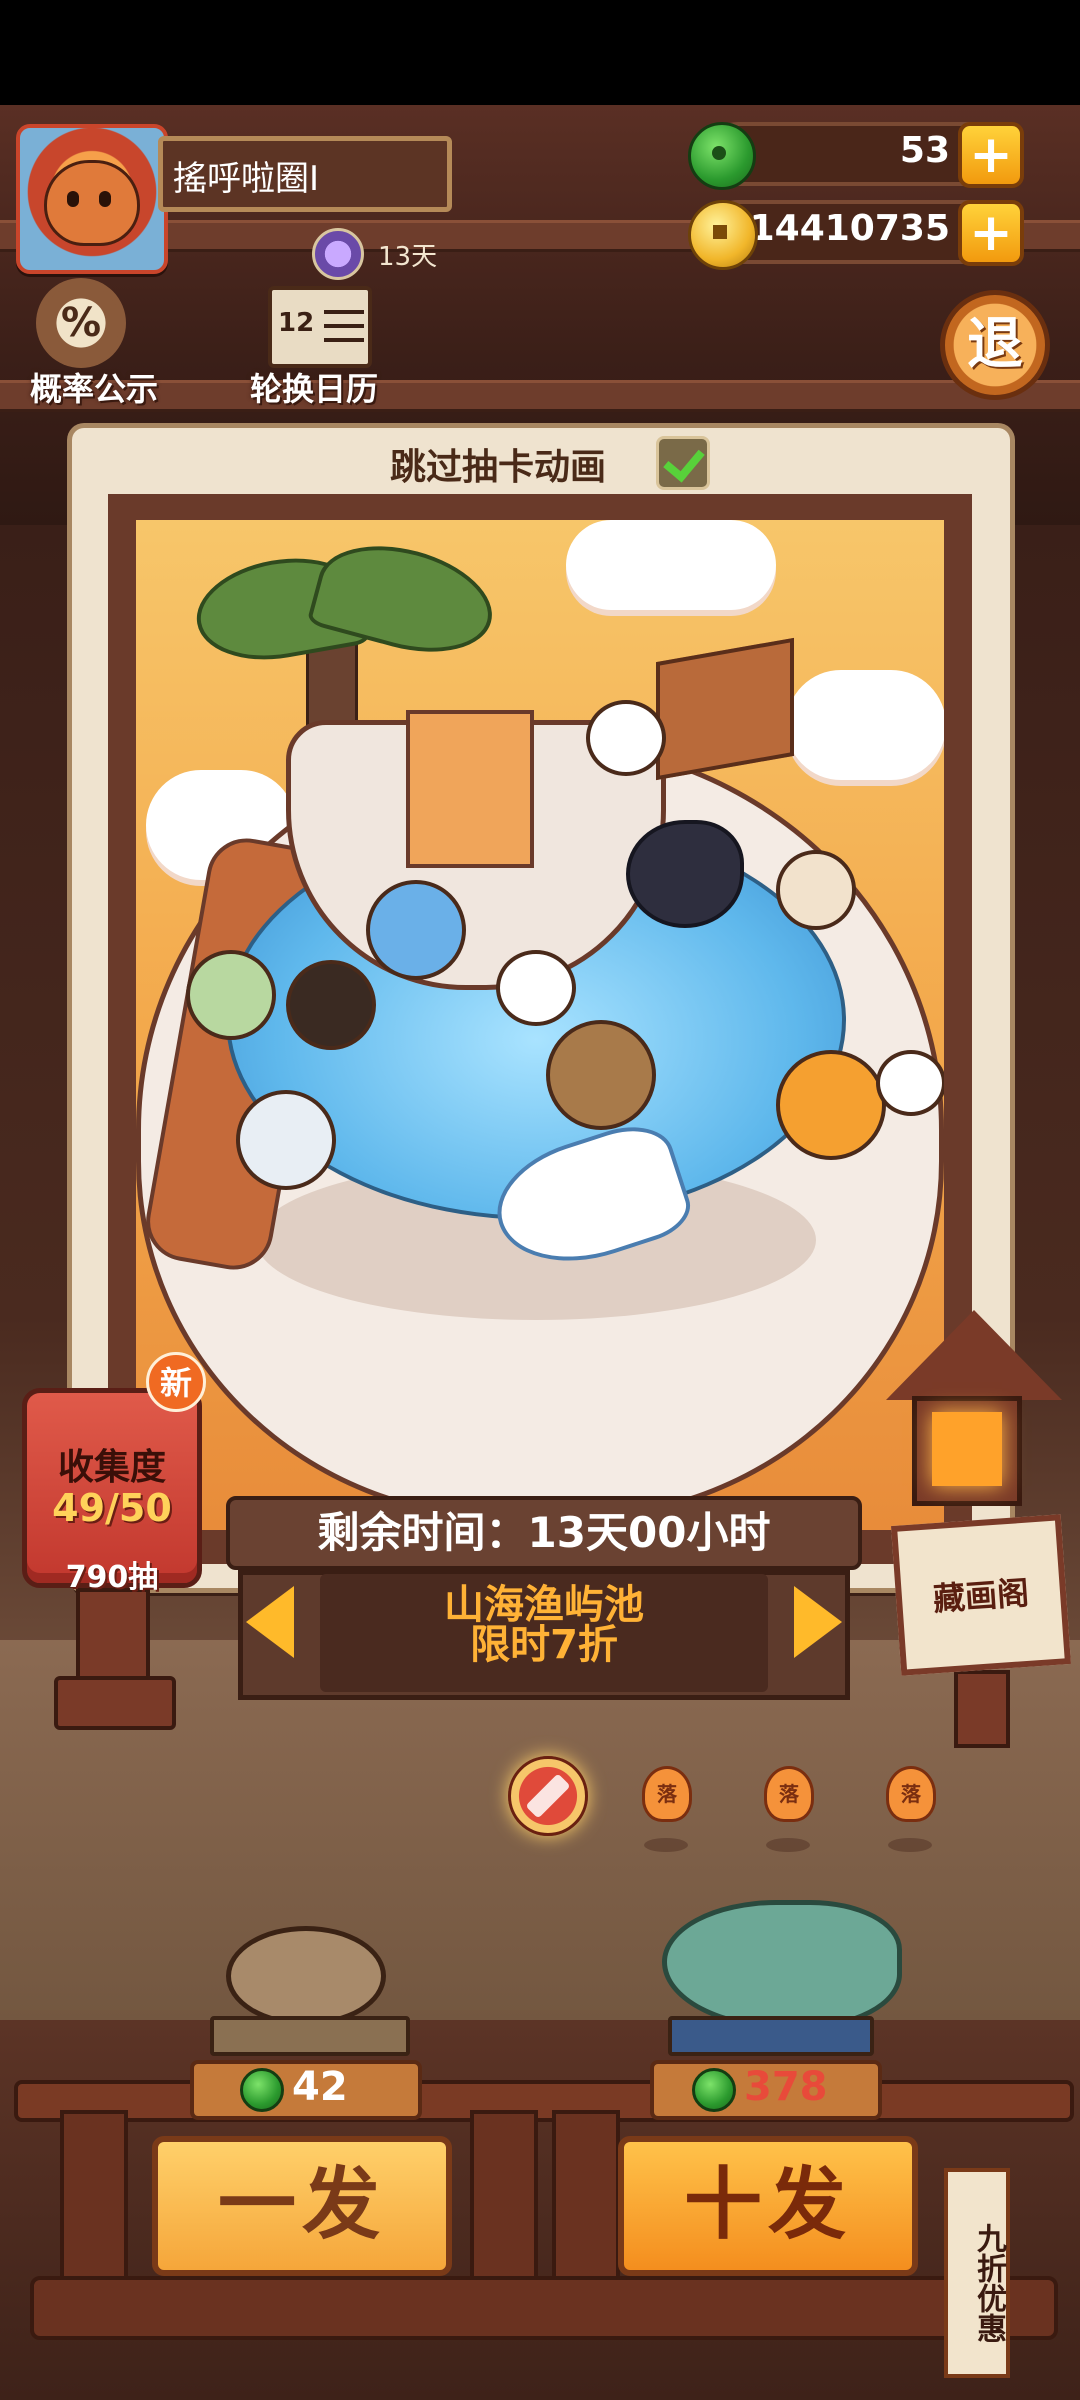  What do you see at coordinates (816, 890) in the screenshot?
I see `character-monk` at bounding box center [816, 890].